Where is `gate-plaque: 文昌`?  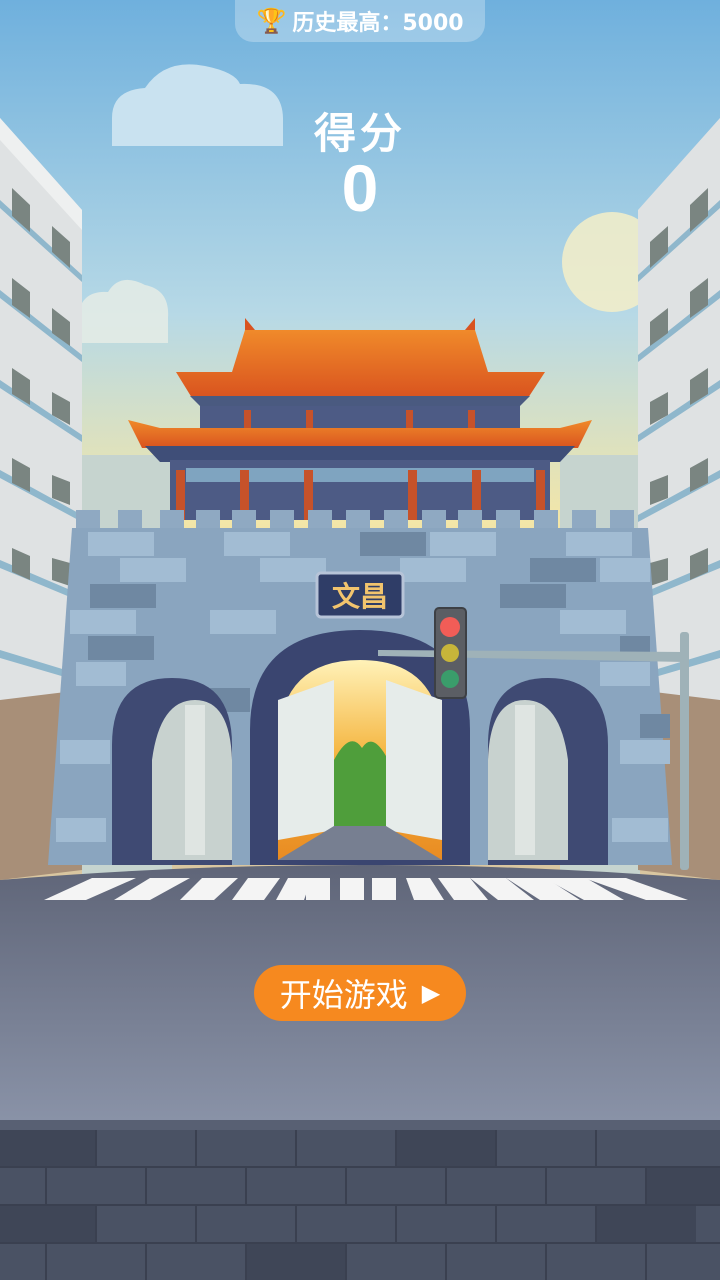
gate-plaque: 文昌 is located at coordinates (360, 595).